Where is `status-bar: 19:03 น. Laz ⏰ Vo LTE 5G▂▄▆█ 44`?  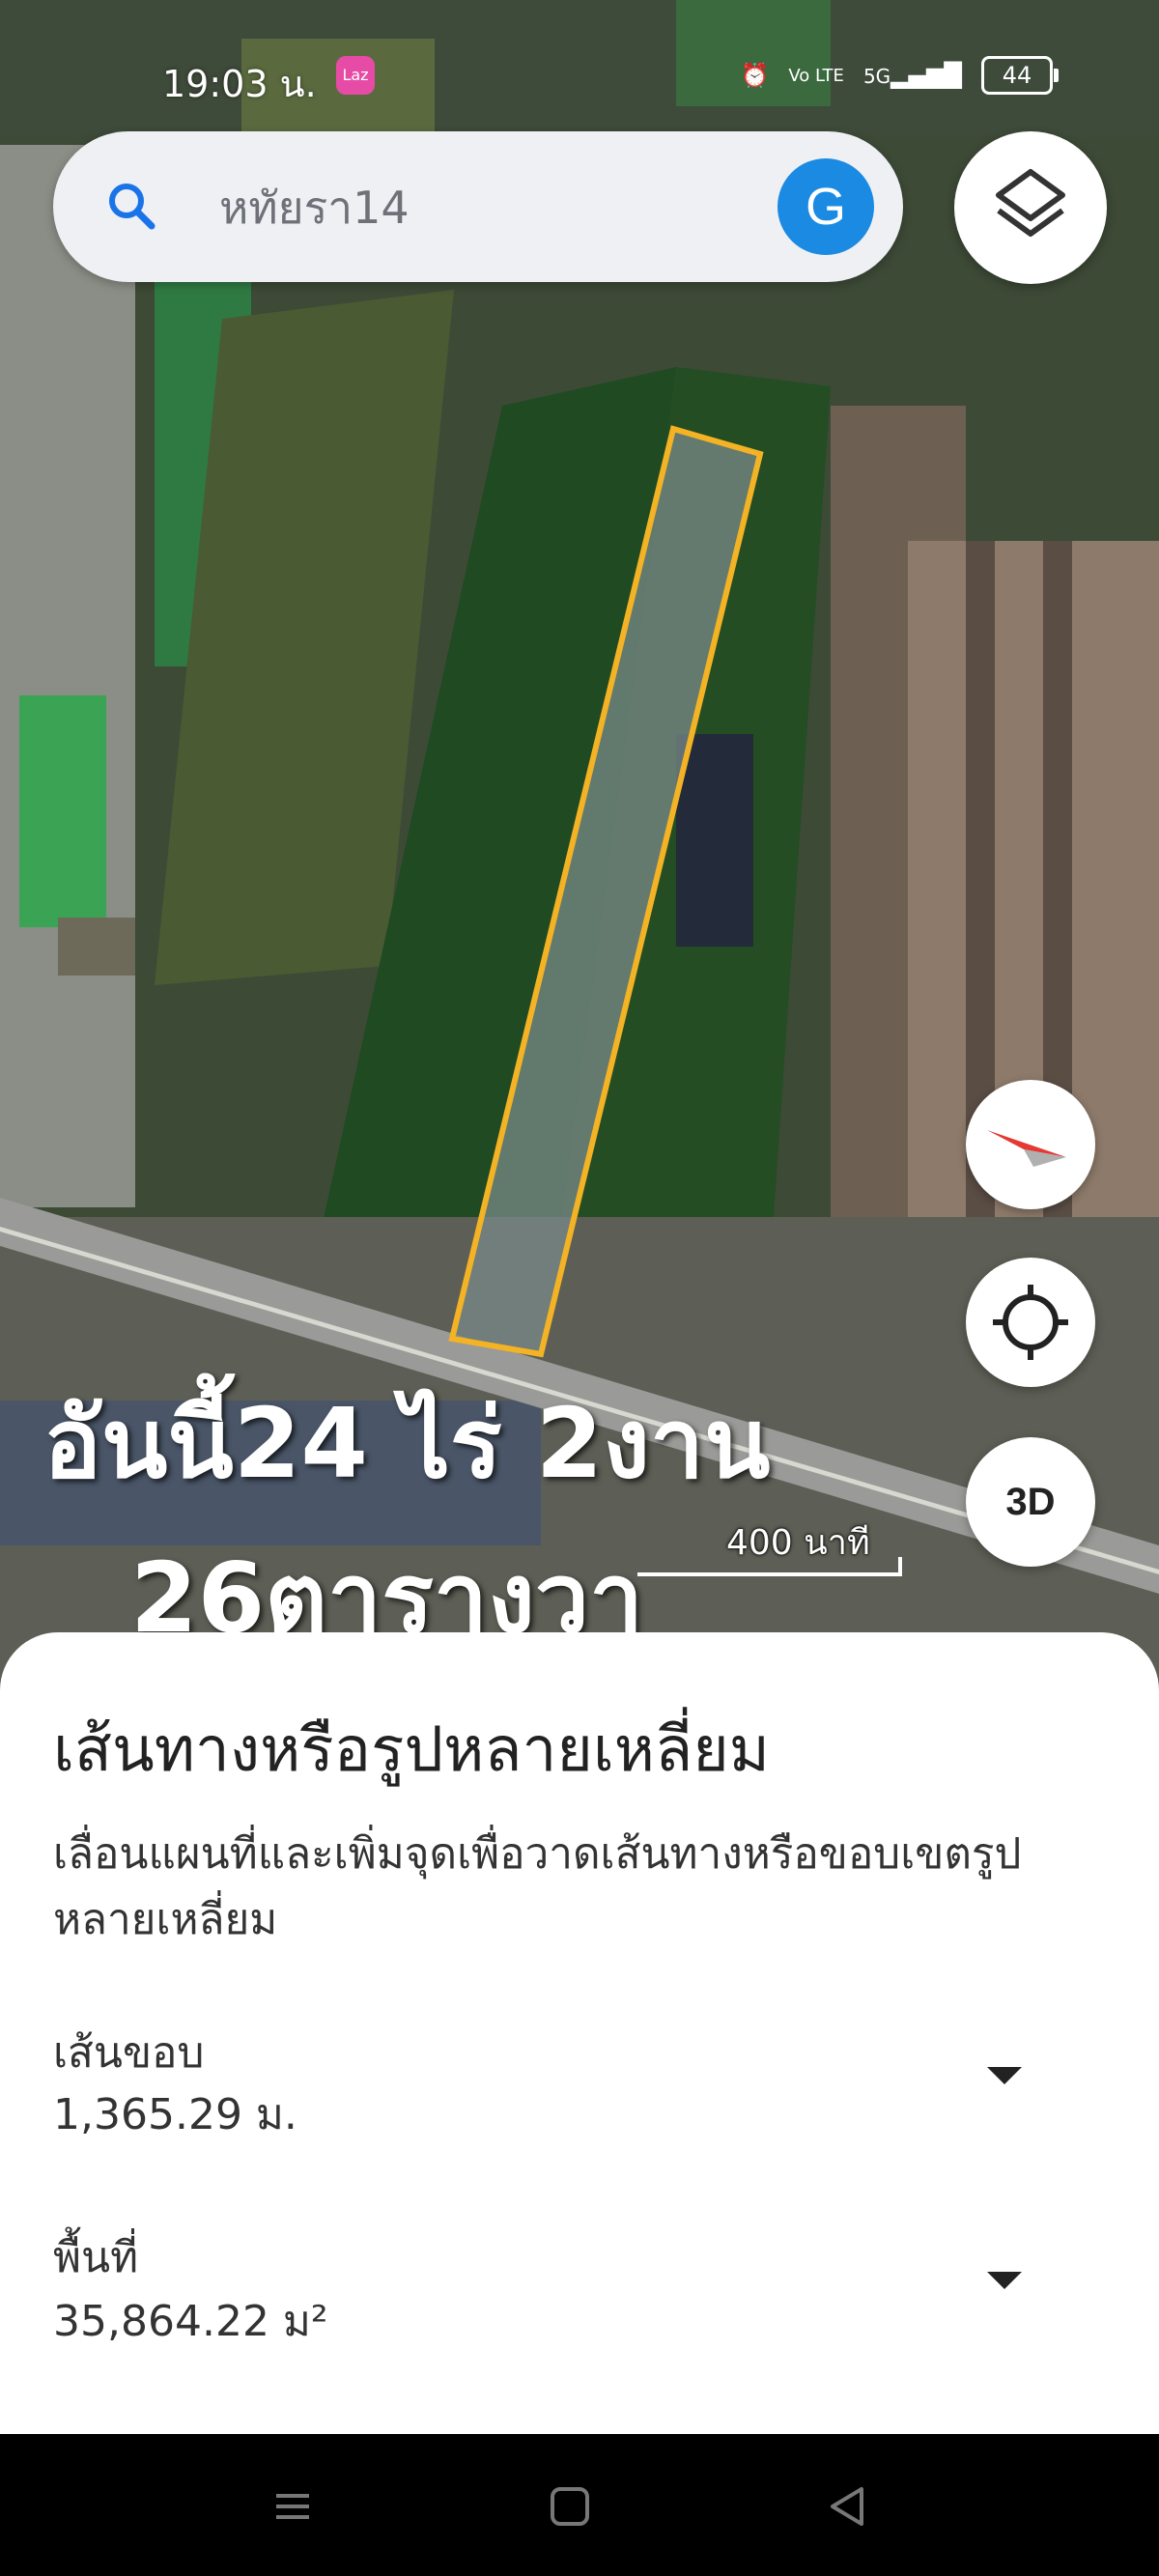
status-bar: 19:03 น. Laz ⏰ Vo LTE 5G▂▄▆█ 44 is located at coordinates (579, 77).